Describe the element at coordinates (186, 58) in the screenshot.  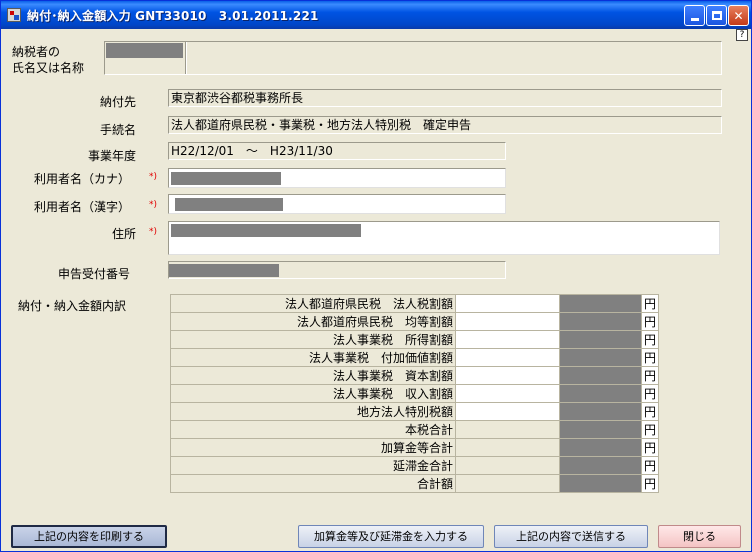
I see `taxpayer-name-divider` at that location.